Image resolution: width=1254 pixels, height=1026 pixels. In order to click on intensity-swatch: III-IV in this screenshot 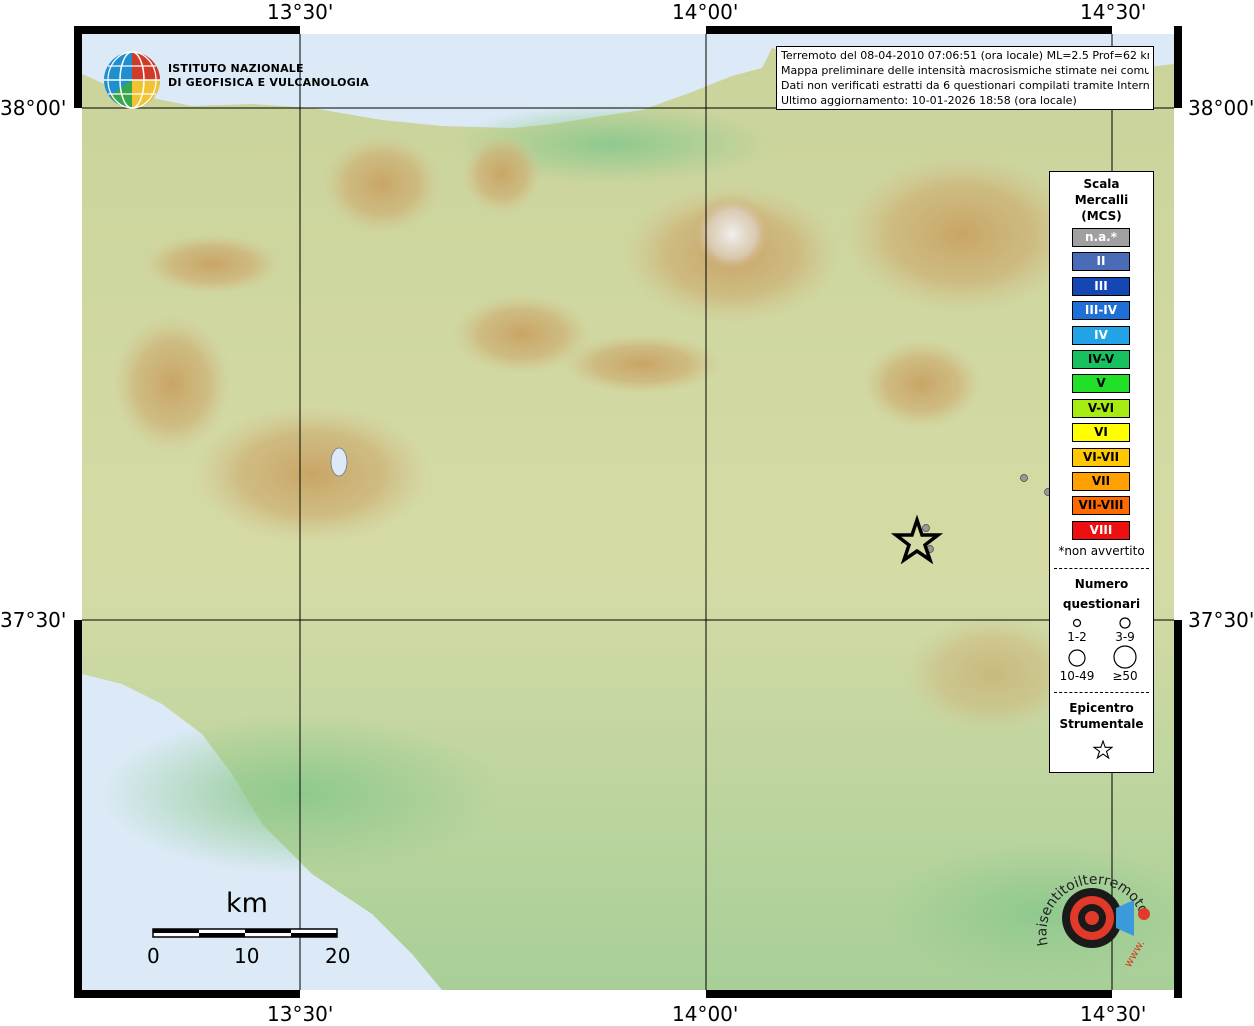, I will do `click(1101, 311)`.